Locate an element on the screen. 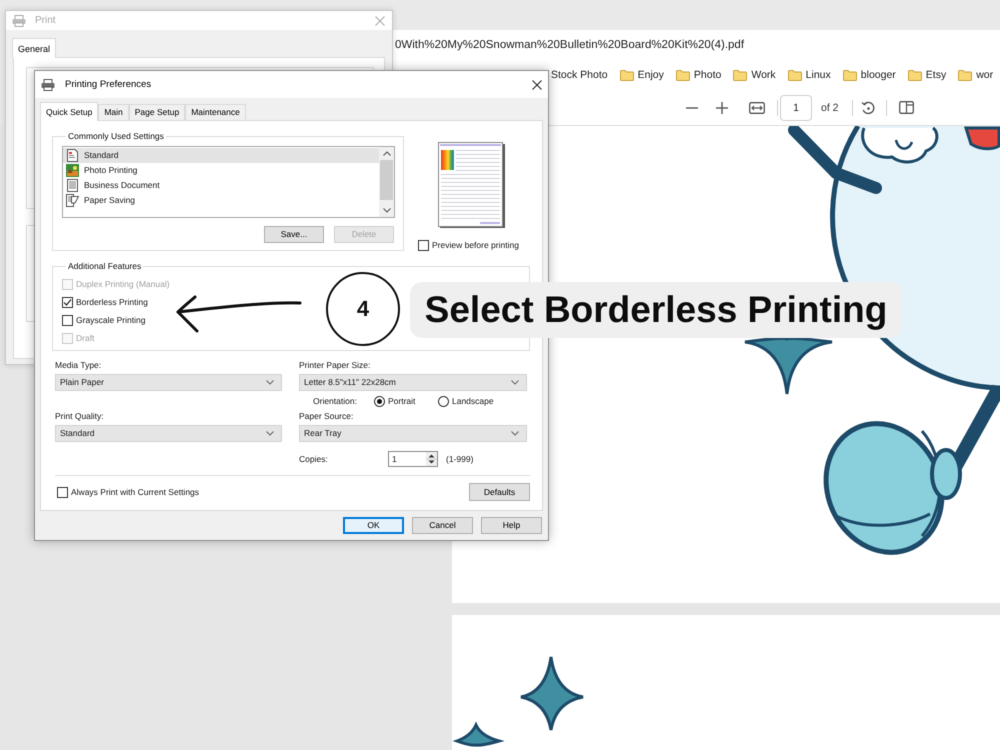  radio-label: Landscape is located at coordinates (473, 401).